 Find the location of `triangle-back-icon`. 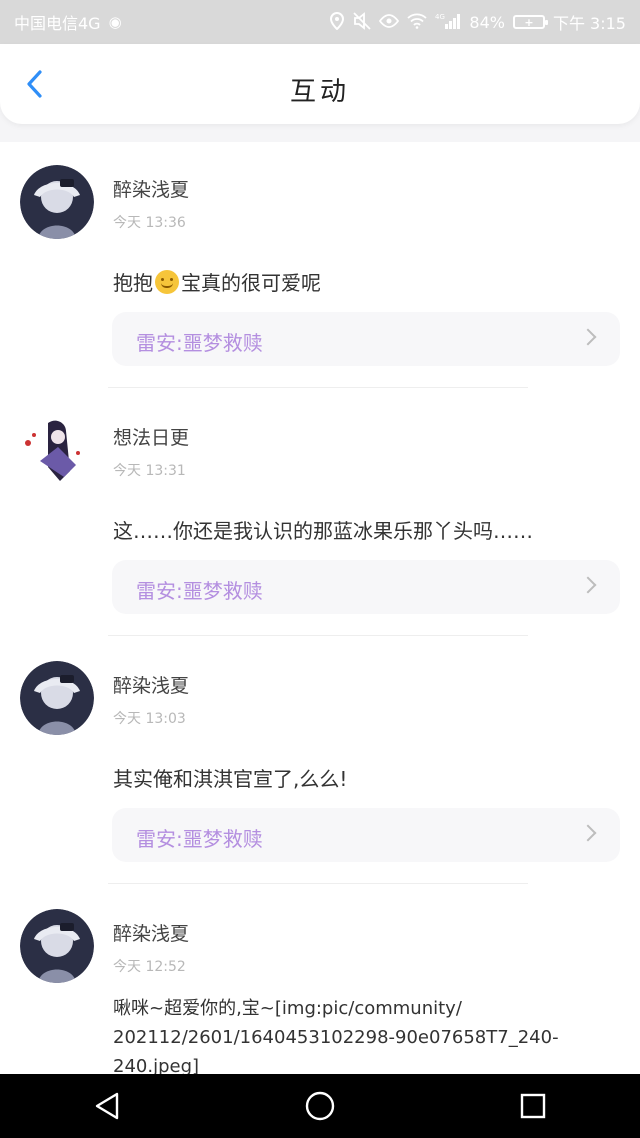

triangle-back-icon is located at coordinates (106, 1106).